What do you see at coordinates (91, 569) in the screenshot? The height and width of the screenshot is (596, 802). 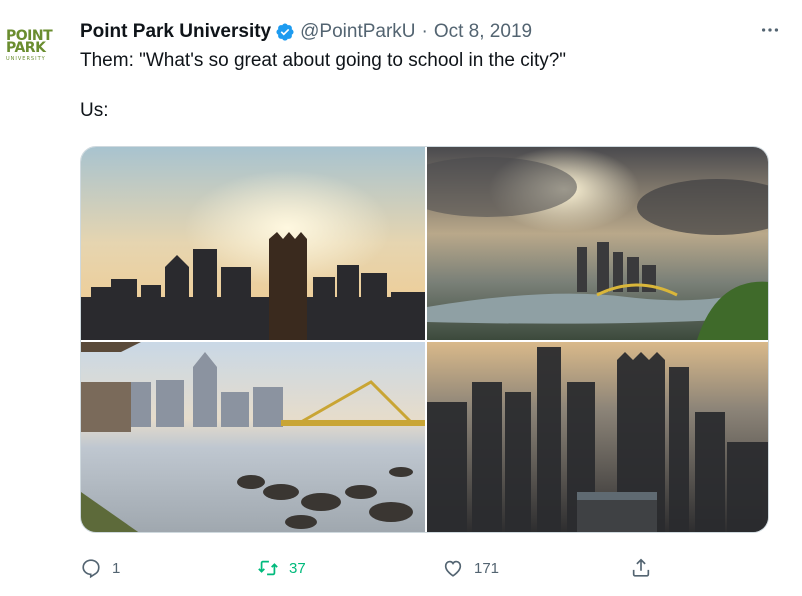 I see `reply-icon` at bounding box center [91, 569].